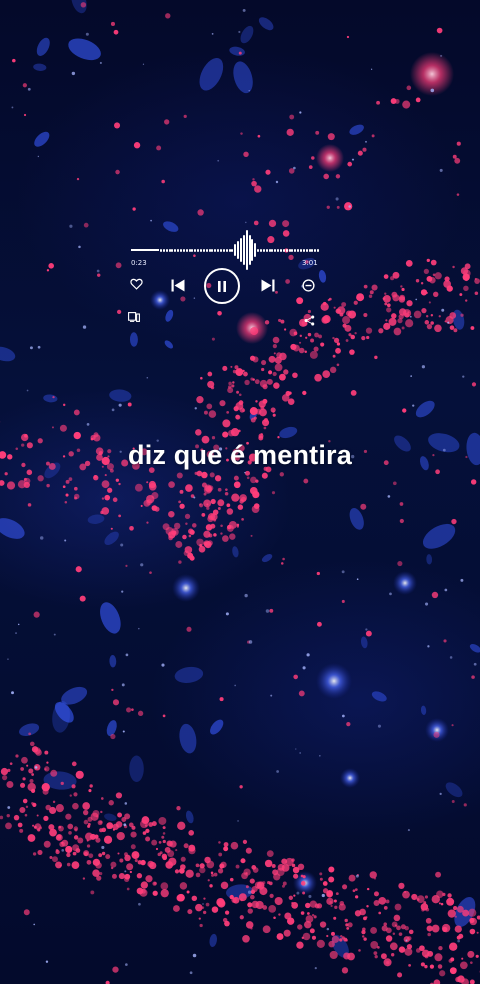 The height and width of the screenshot is (984, 480). Describe the element at coordinates (134, 317) in the screenshot. I see `device-icon` at that location.